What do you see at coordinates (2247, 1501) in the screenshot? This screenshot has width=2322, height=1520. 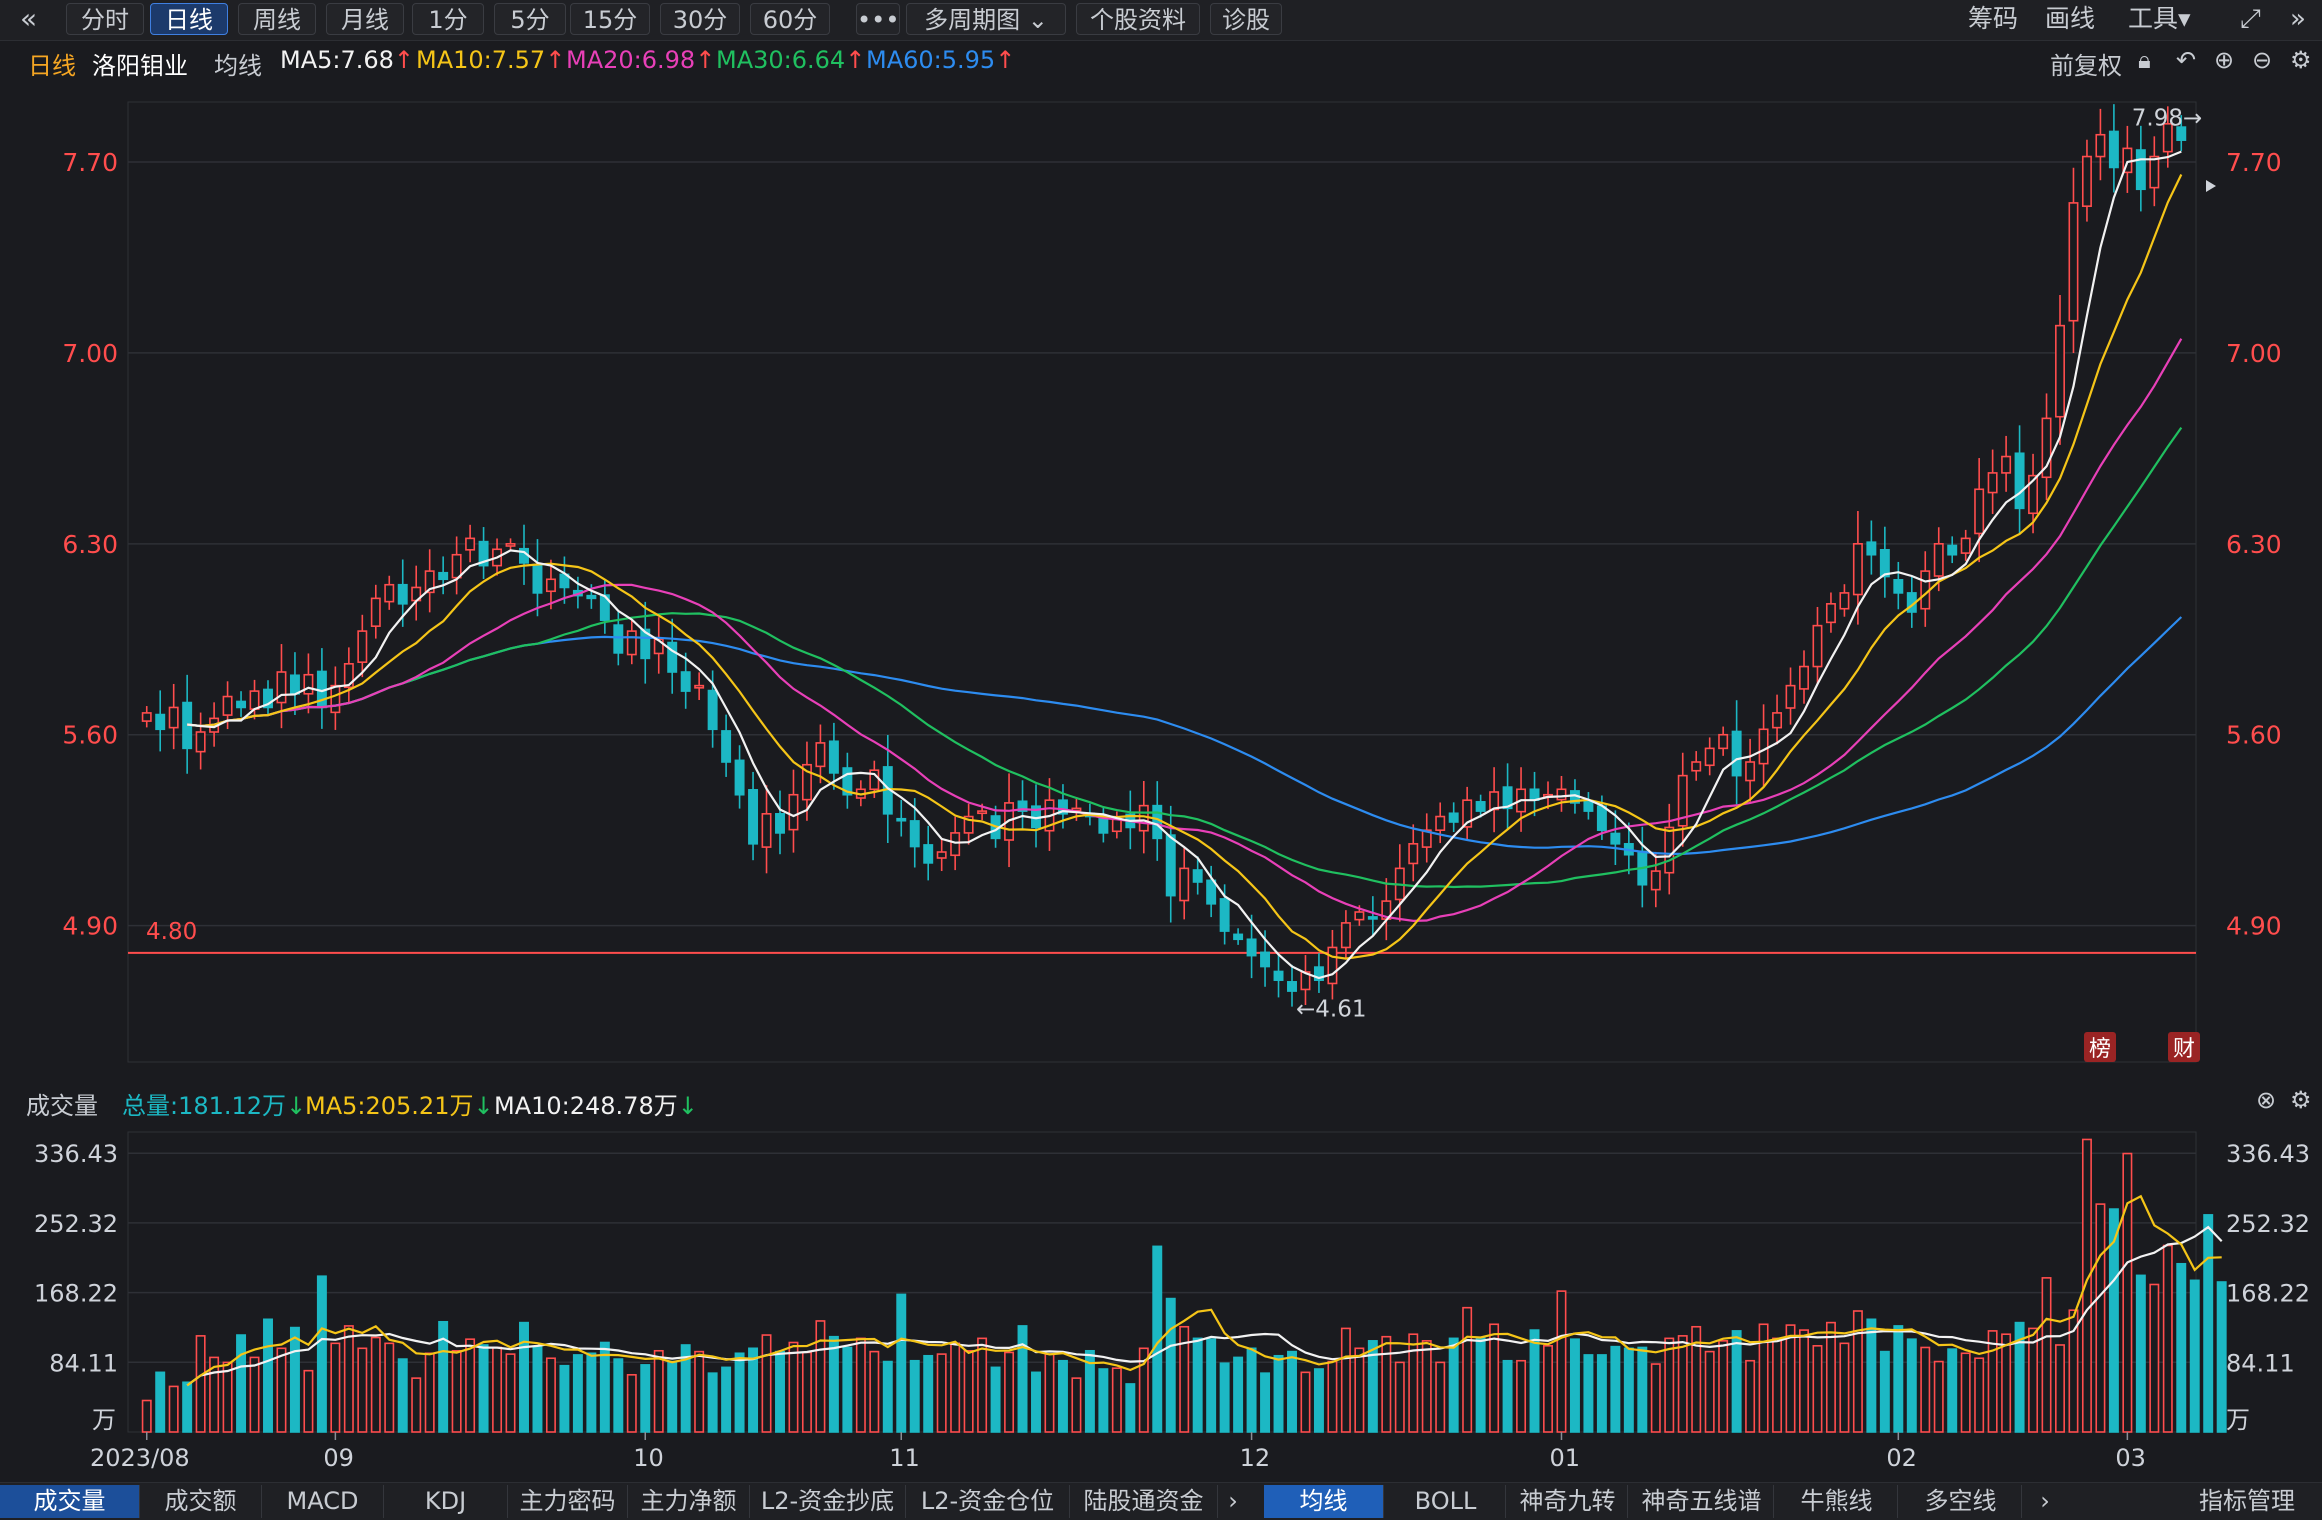 I see `indicator-manage-button: 指标管理` at bounding box center [2247, 1501].